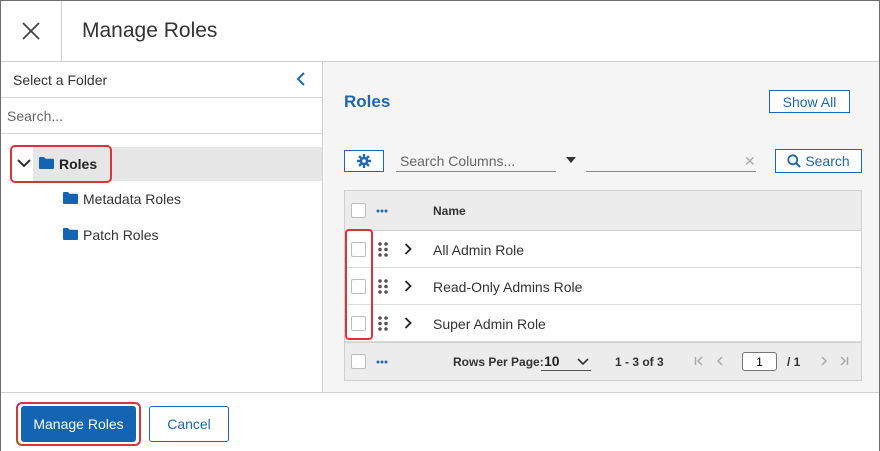  I want to click on next-page-icon, so click(824, 361).